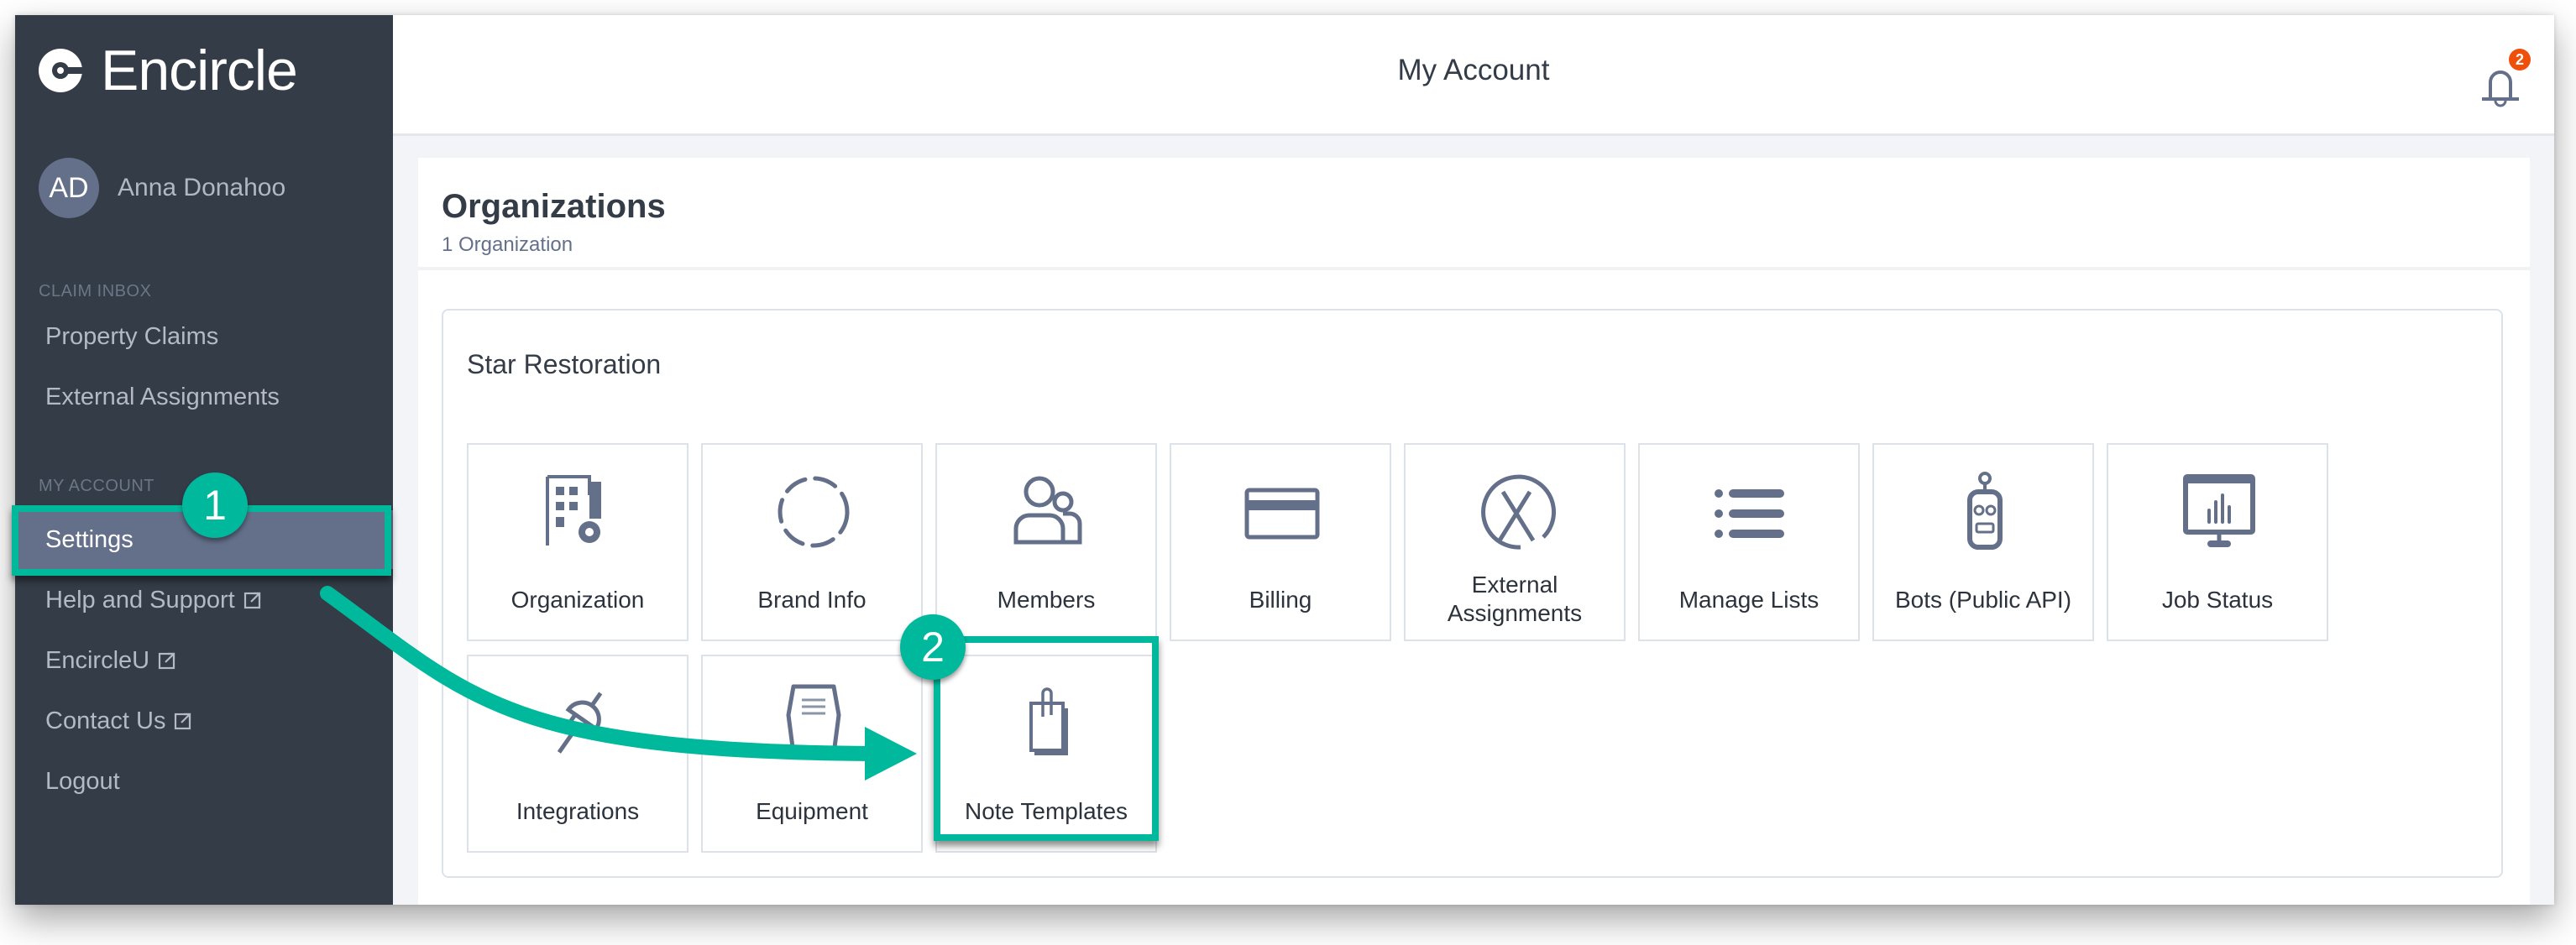 This screenshot has width=2576, height=945. What do you see at coordinates (508, 244) in the screenshot?
I see `organization-count: 1 Organization` at bounding box center [508, 244].